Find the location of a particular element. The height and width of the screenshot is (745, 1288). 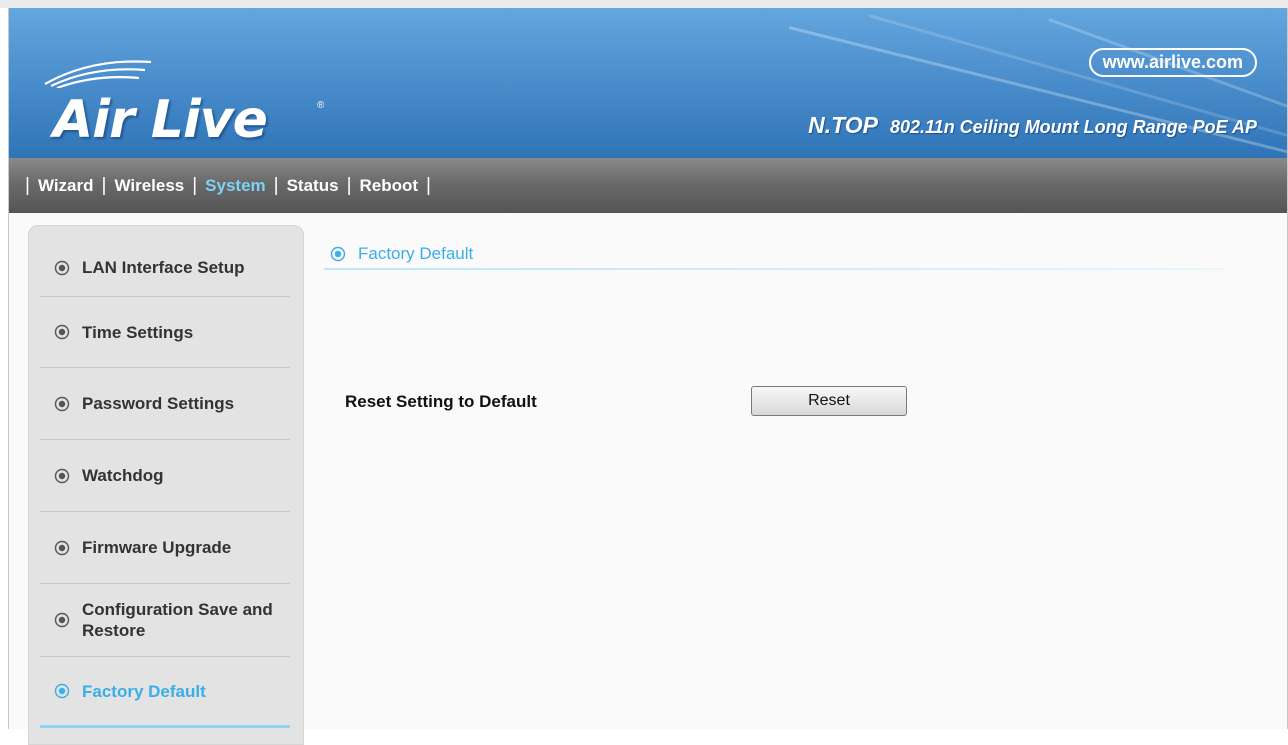

page-title: Factory Default is located at coordinates (401, 254).